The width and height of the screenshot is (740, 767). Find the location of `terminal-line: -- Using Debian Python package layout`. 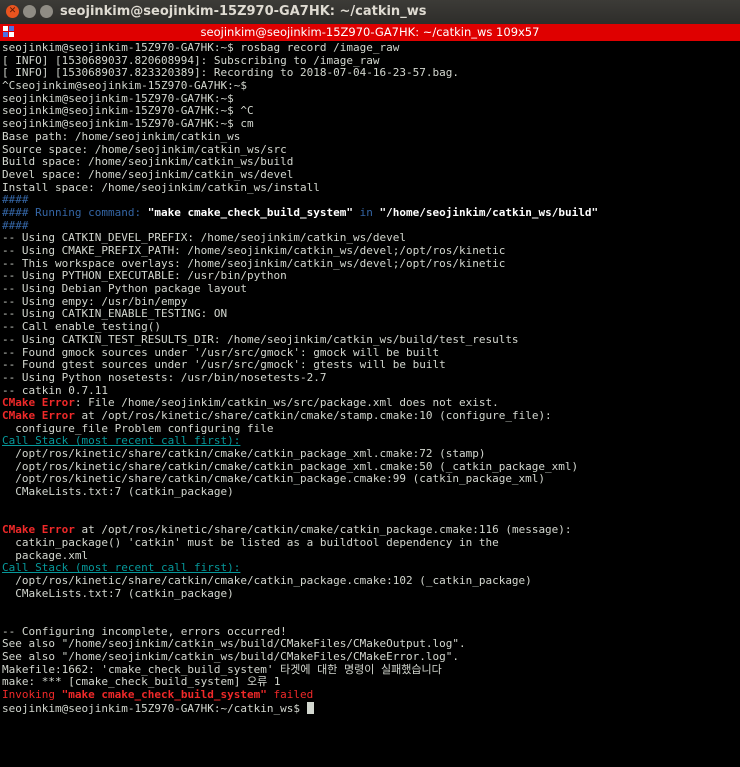

terminal-line: -- Using Debian Python package layout is located at coordinates (125, 289).